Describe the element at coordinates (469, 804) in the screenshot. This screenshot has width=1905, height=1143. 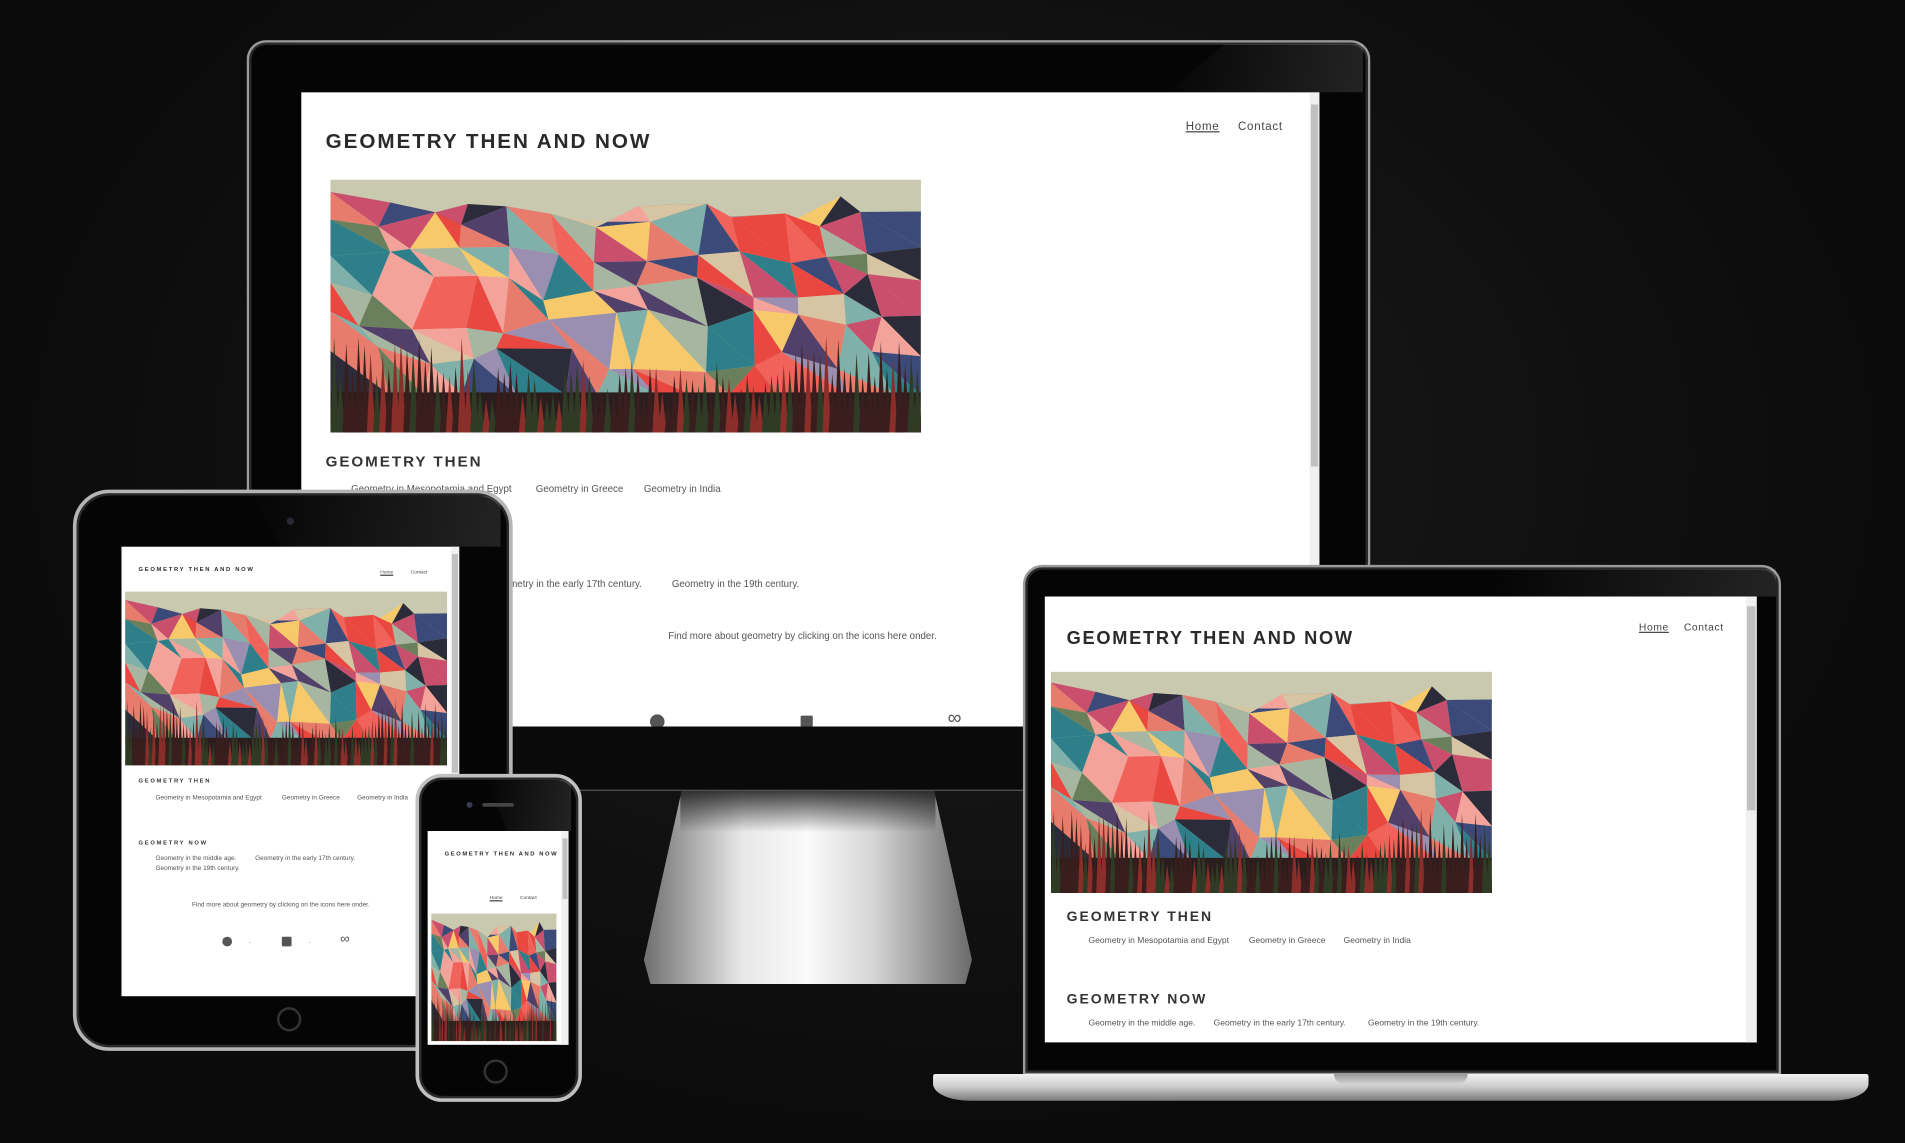
I see `phone-camera` at that location.